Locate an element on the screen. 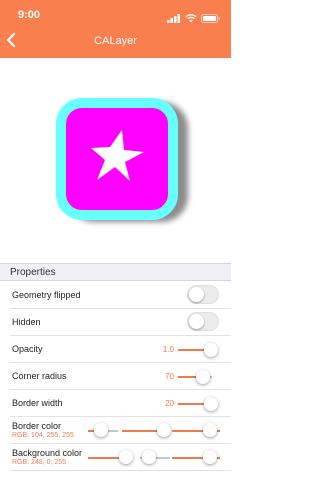 Image resolution: width=320 pixels, height=500 pixels. opacity-slider-thumb is located at coordinates (211, 350).